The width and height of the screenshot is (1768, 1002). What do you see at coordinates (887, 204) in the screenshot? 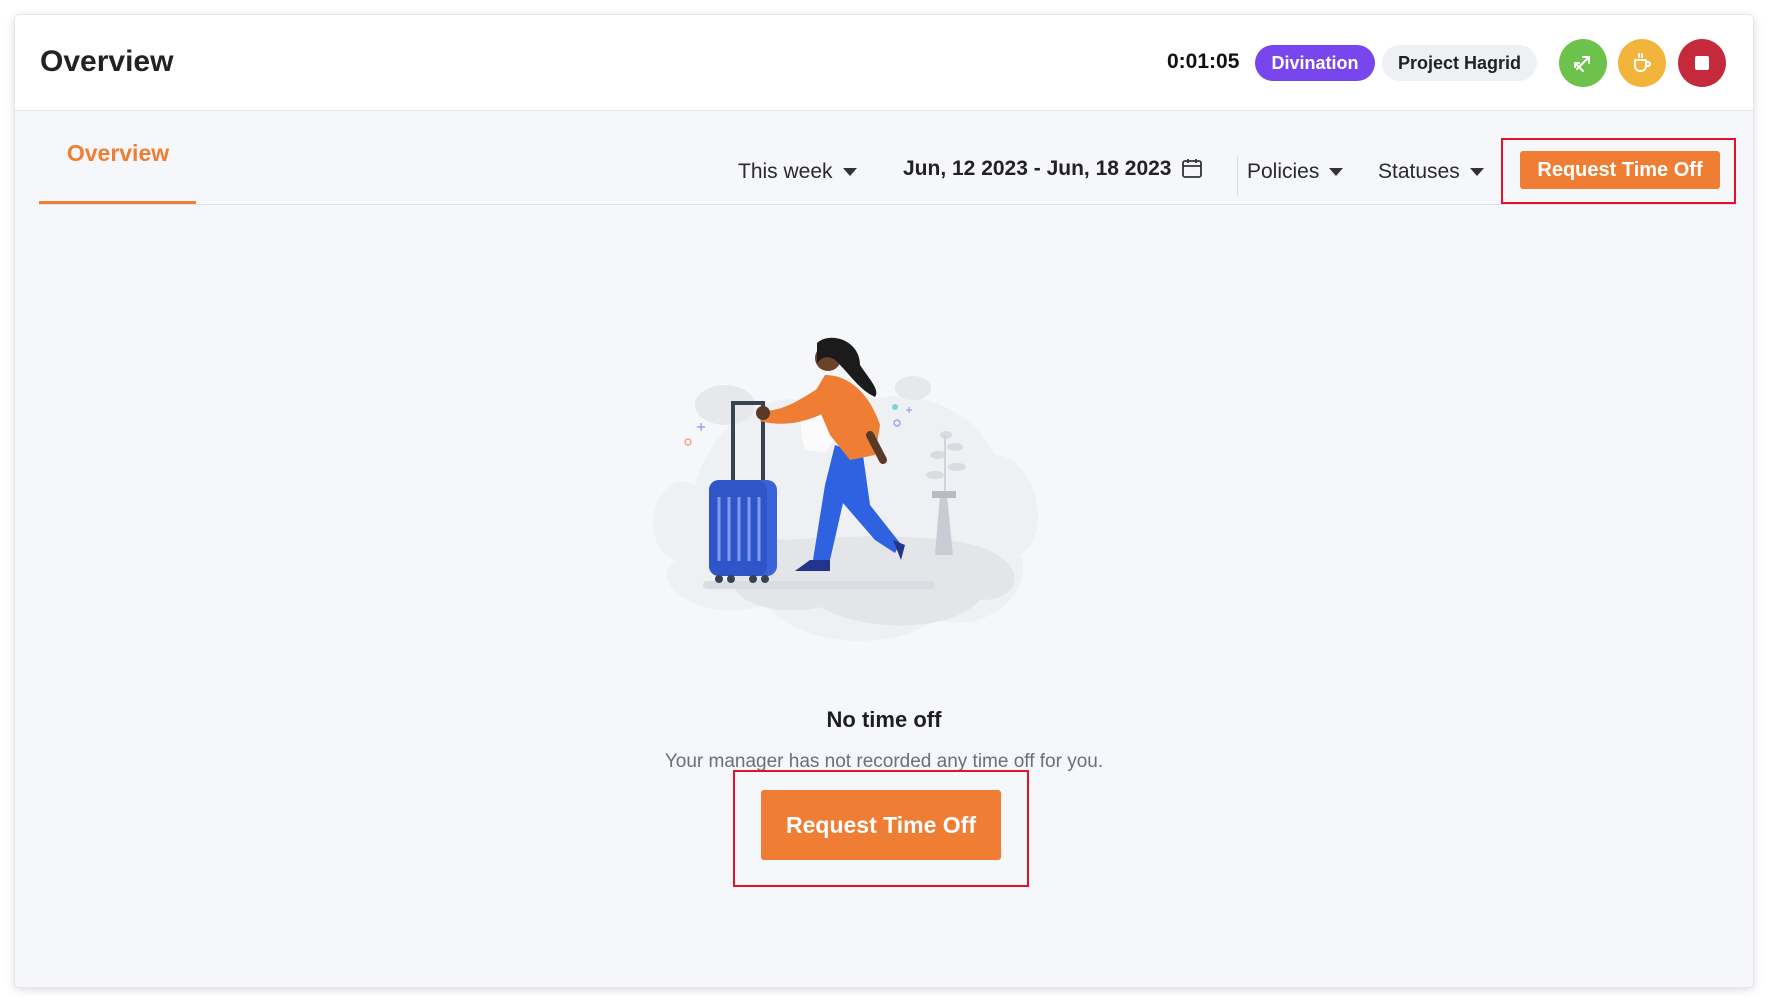
I see `tab-divider` at bounding box center [887, 204].